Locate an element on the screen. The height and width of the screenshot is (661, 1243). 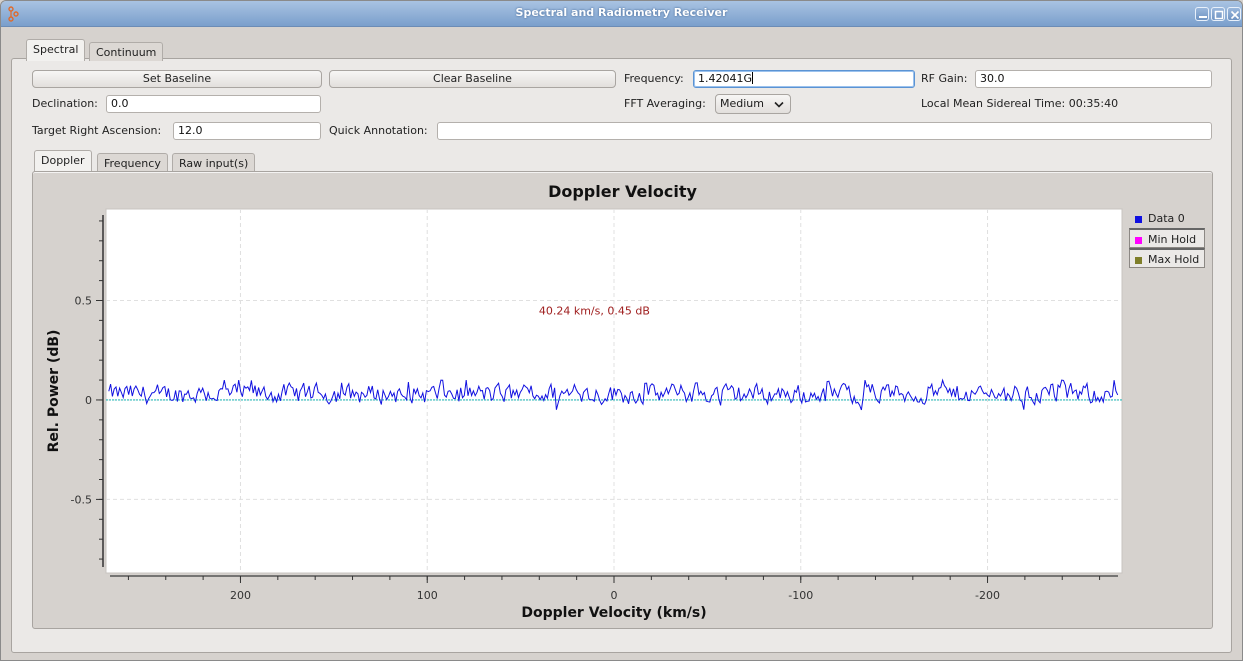
maximize-button is located at coordinates (1218, 14).